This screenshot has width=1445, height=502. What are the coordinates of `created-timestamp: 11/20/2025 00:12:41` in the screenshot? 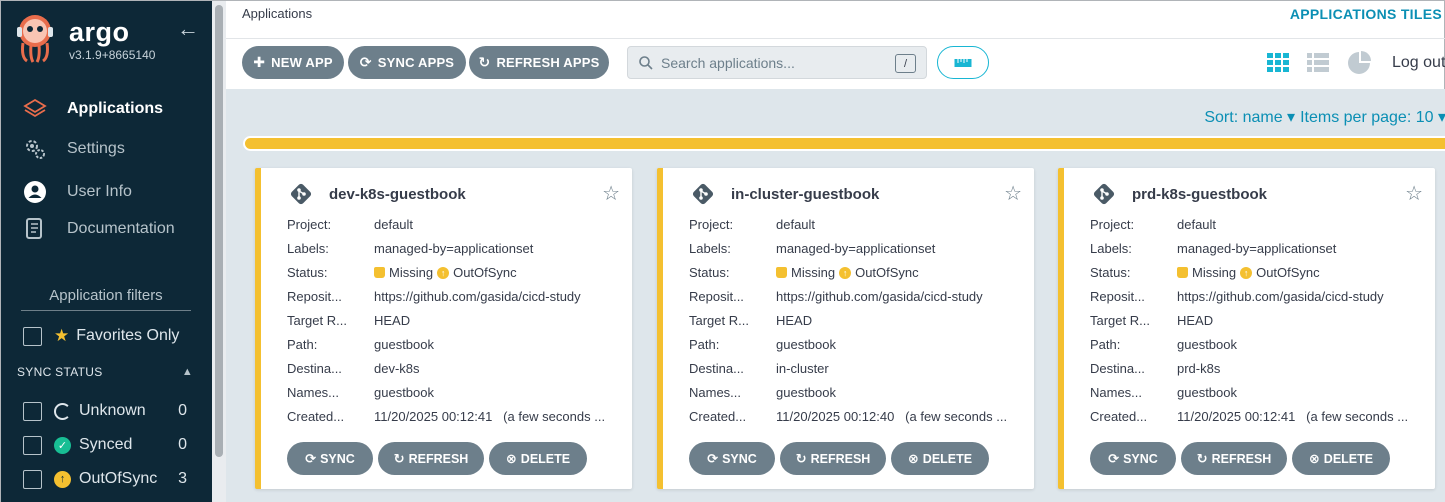 It's located at (433, 416).